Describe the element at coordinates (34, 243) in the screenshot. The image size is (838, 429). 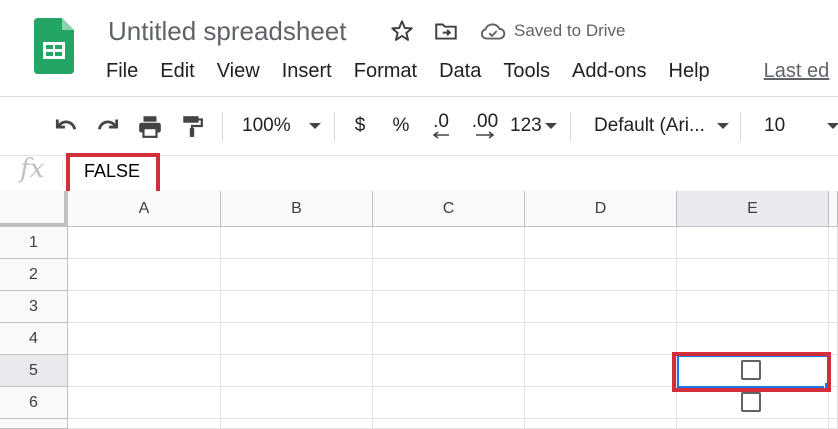
I see `row-header-1: 1` at that location.